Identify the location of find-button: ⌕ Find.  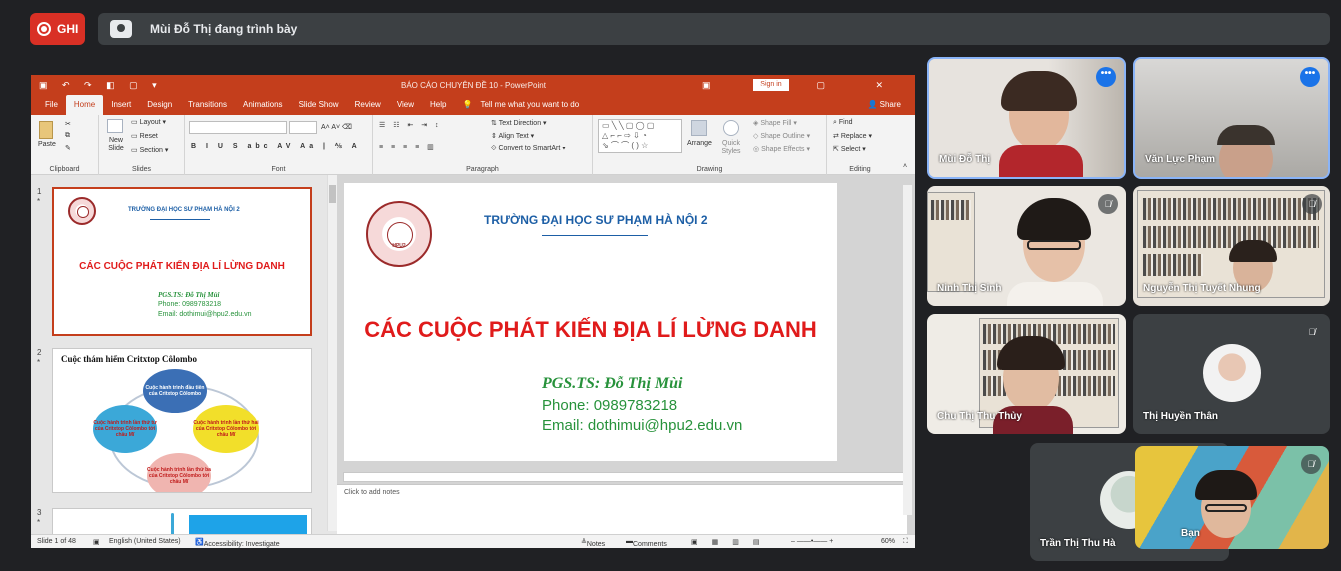
(843, 123).